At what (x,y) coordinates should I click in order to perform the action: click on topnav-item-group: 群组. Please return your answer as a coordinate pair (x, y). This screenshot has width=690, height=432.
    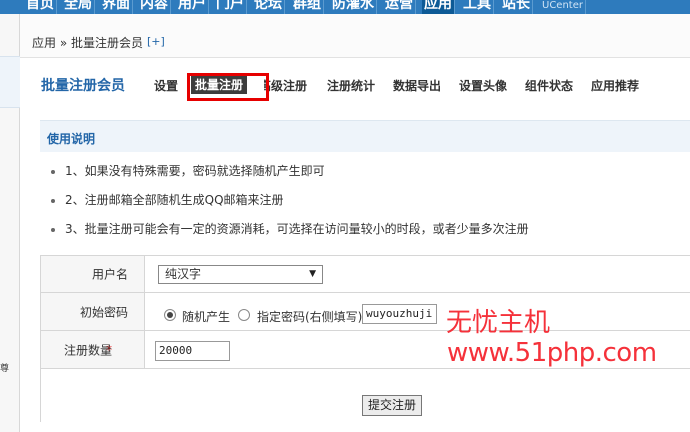
    Looking at the image, I should click on (307, 7).